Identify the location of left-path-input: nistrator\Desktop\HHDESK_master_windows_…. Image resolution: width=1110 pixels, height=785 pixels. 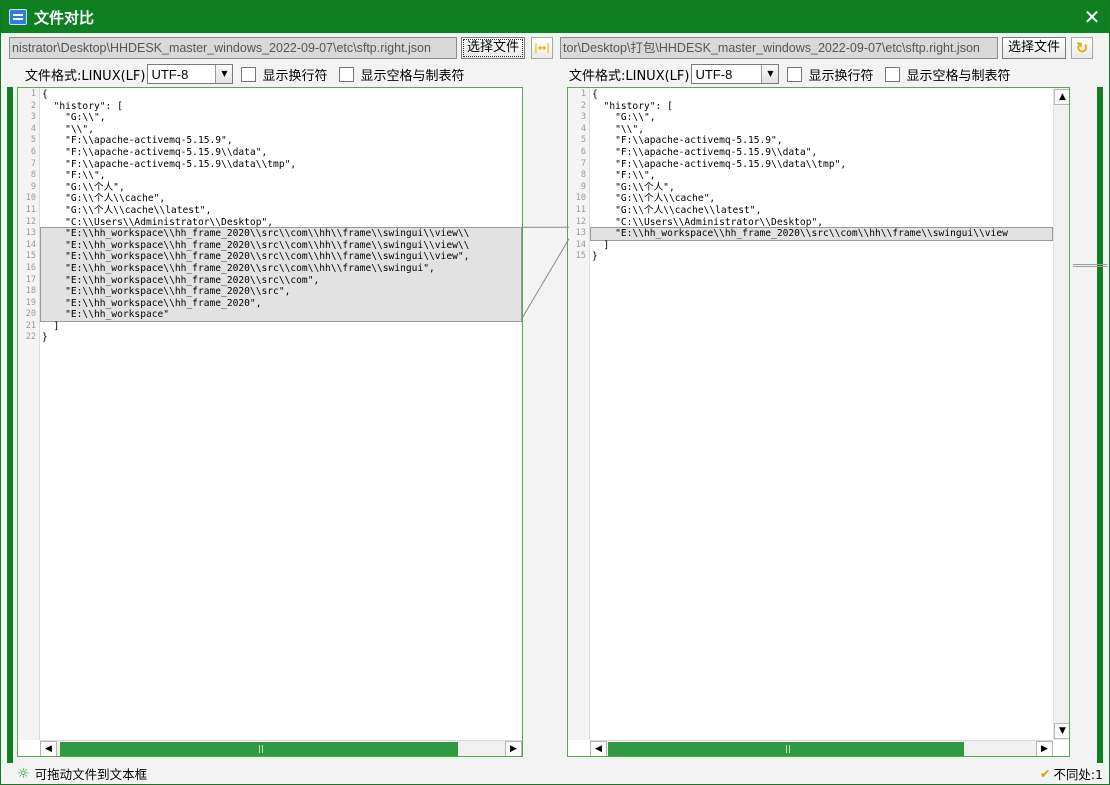
(233, 48).